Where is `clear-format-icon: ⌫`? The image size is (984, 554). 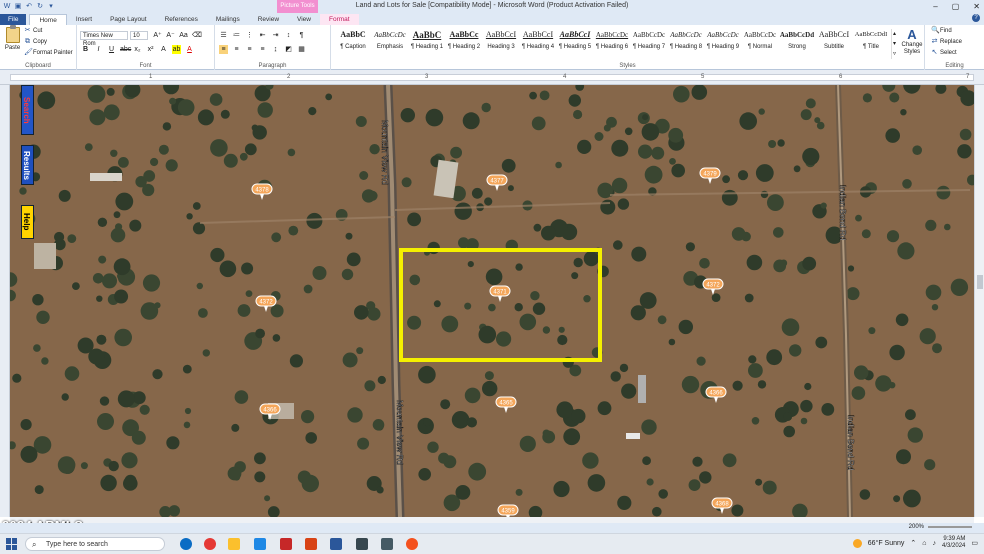
clear-format-icon: ⌫ is located at coordinates (197, 35).